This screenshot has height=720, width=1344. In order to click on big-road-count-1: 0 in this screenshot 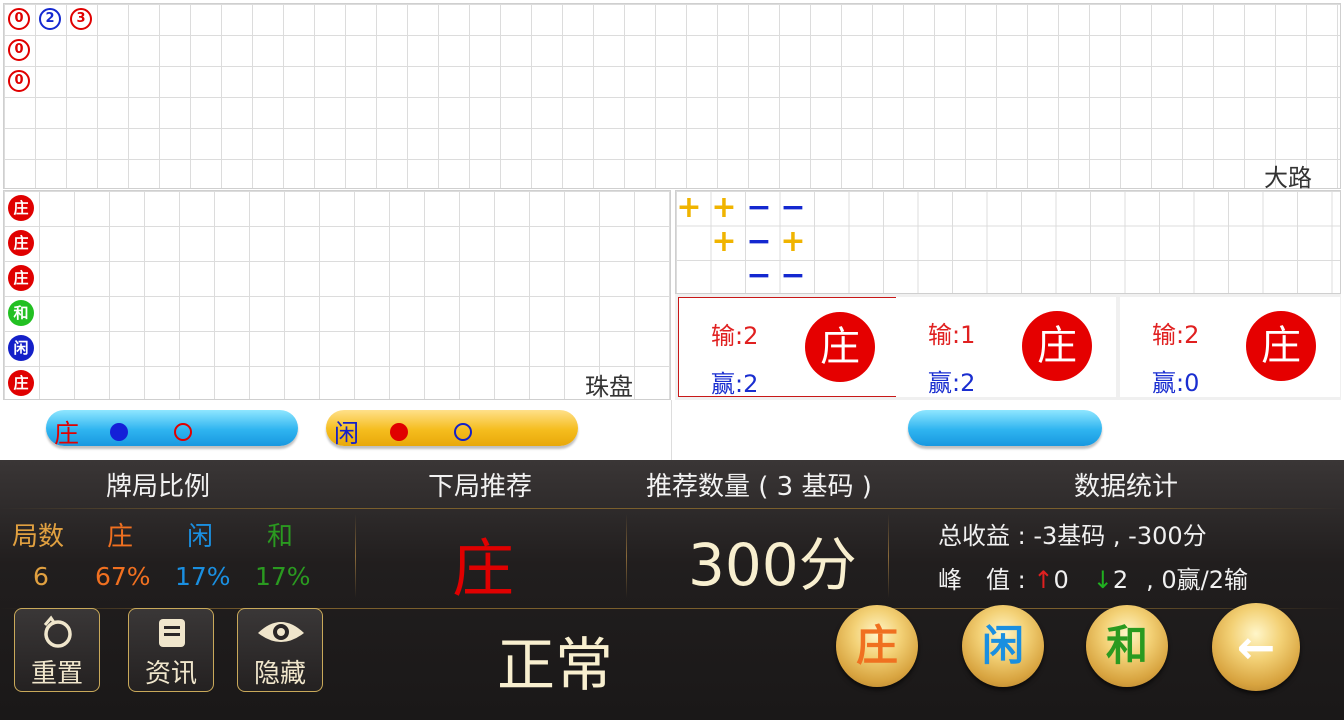, I will do `click(19, 19)`.